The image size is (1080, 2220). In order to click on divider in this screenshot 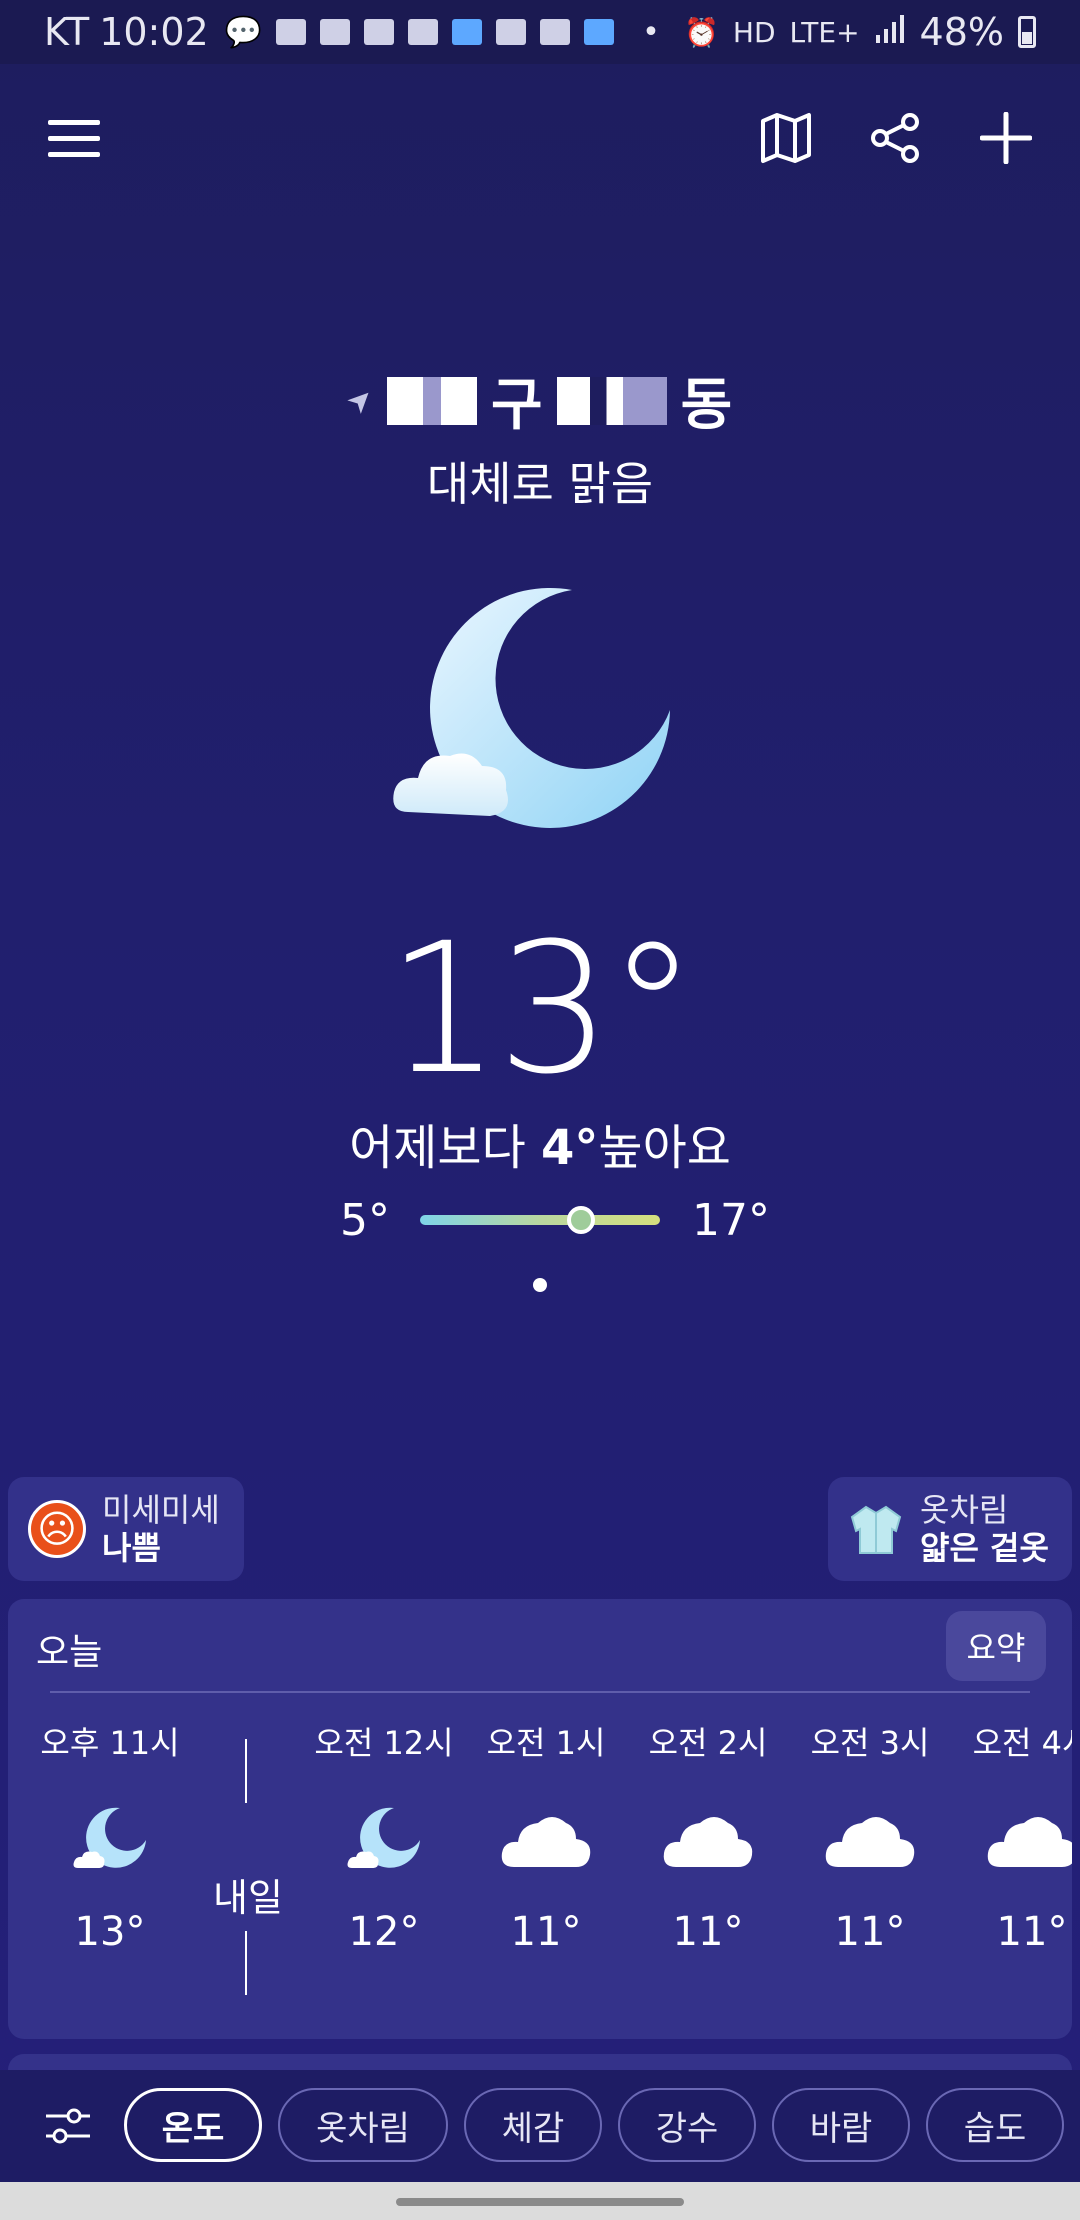, I will do `click(540, 1692)`.